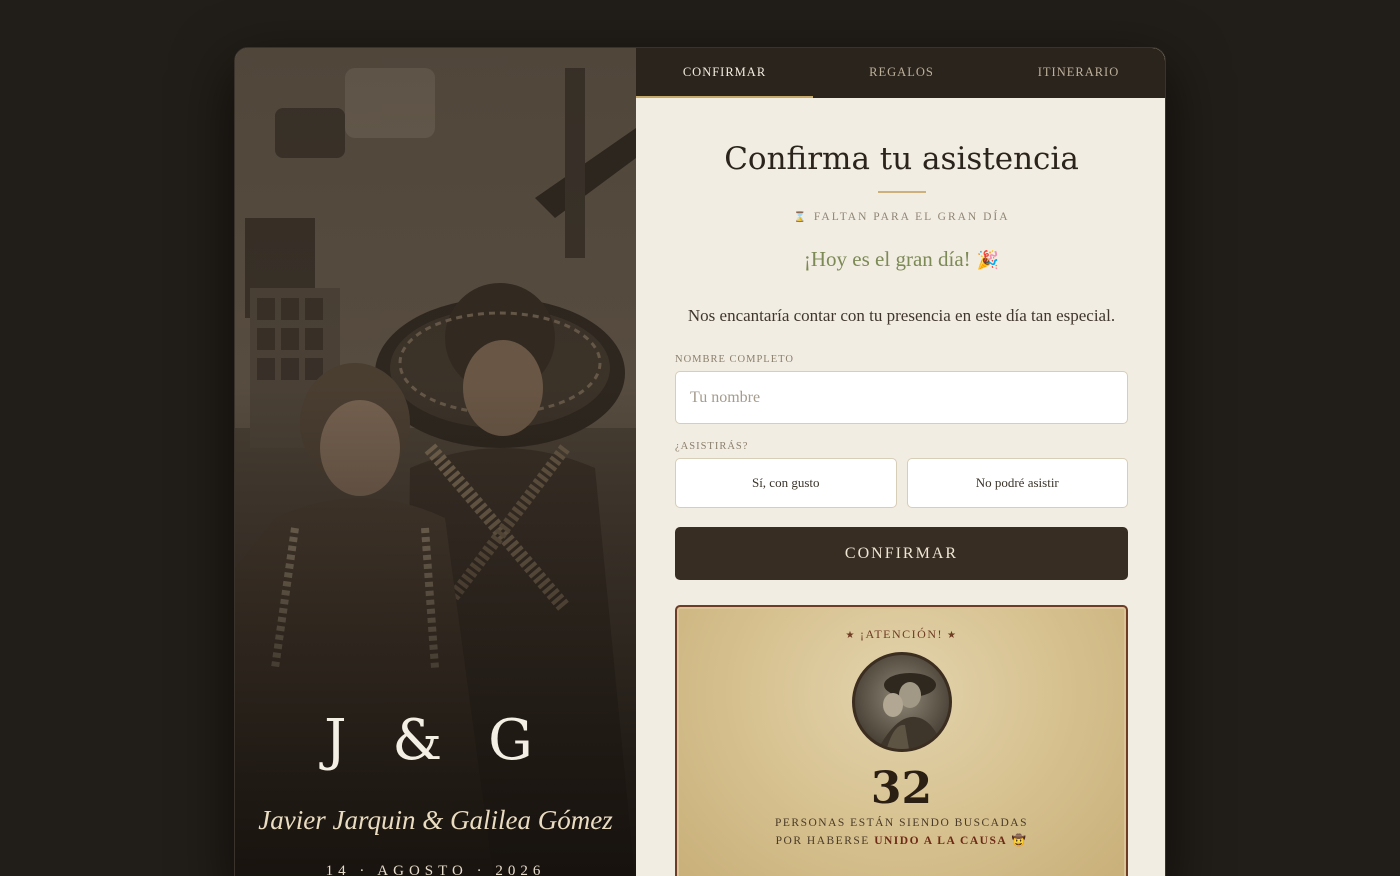 Image resolution: width=1400 pixels, height=876 pixels. Describe the element at coordinates (786, 483) in the screenshot. I see `attend-yes-button: Sí, con gusto` at that location.